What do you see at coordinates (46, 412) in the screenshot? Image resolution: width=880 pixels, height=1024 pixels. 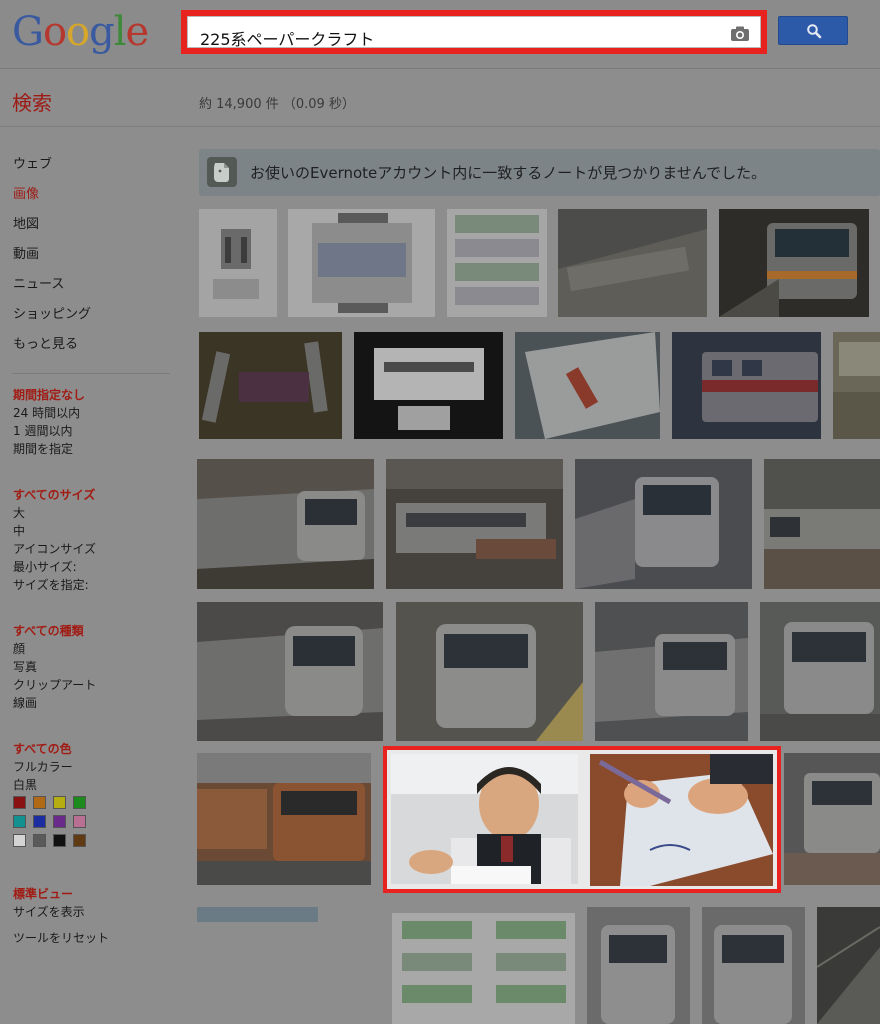 I see `filter-time-24h: 24 時間以内` at bounding box center [46, 412].